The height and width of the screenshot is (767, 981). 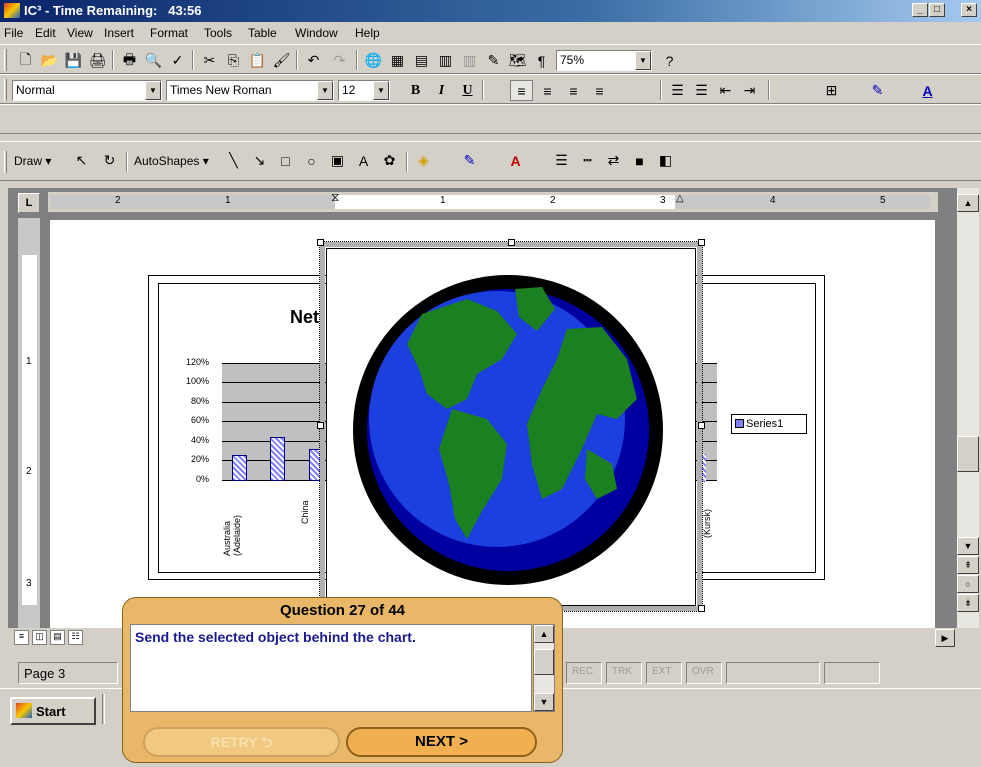 I want to click on columns-icon: ▥, so click(x=469, y=60).